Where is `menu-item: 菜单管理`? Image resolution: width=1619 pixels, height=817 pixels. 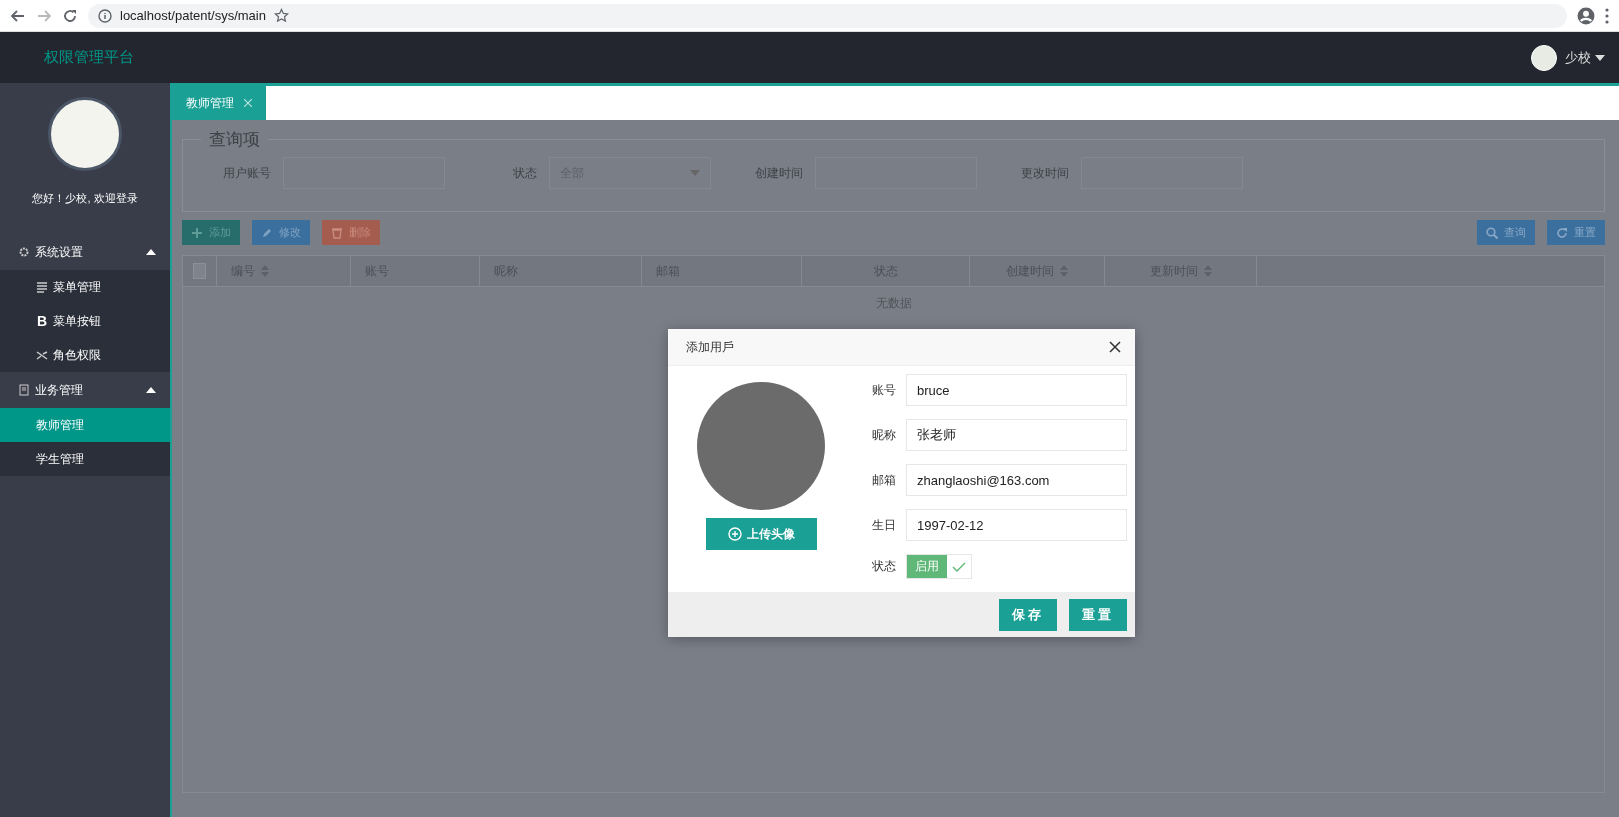
menu-item: 菜单管理 is located at coordinates (85, 287).